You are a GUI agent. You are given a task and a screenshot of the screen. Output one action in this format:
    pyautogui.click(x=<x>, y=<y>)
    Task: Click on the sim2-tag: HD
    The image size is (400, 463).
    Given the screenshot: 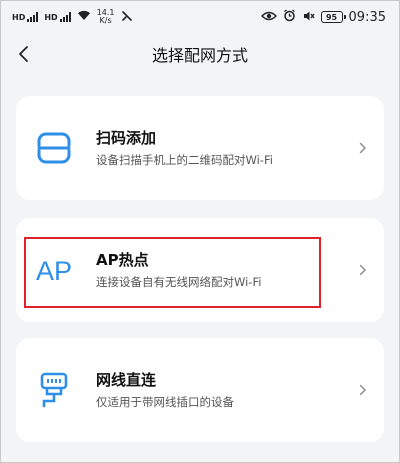 What is the action you would take?
    pyautogui.click(x=51, y=17)
    